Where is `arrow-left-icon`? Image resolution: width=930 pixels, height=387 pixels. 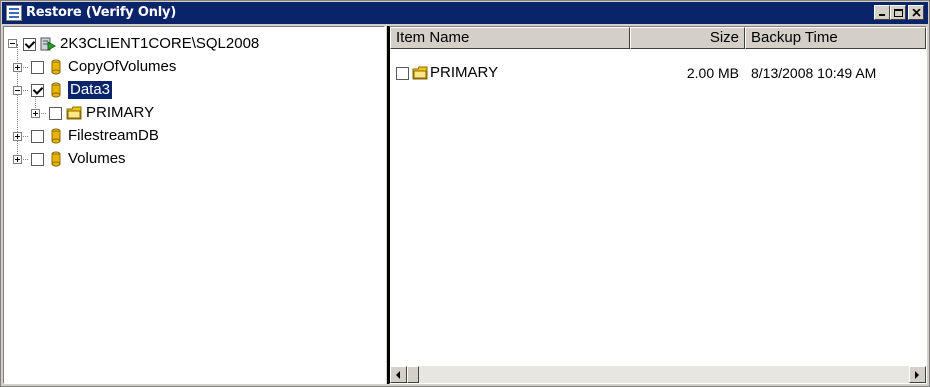 arrow-left-icon is located at coordinates (398, 375).